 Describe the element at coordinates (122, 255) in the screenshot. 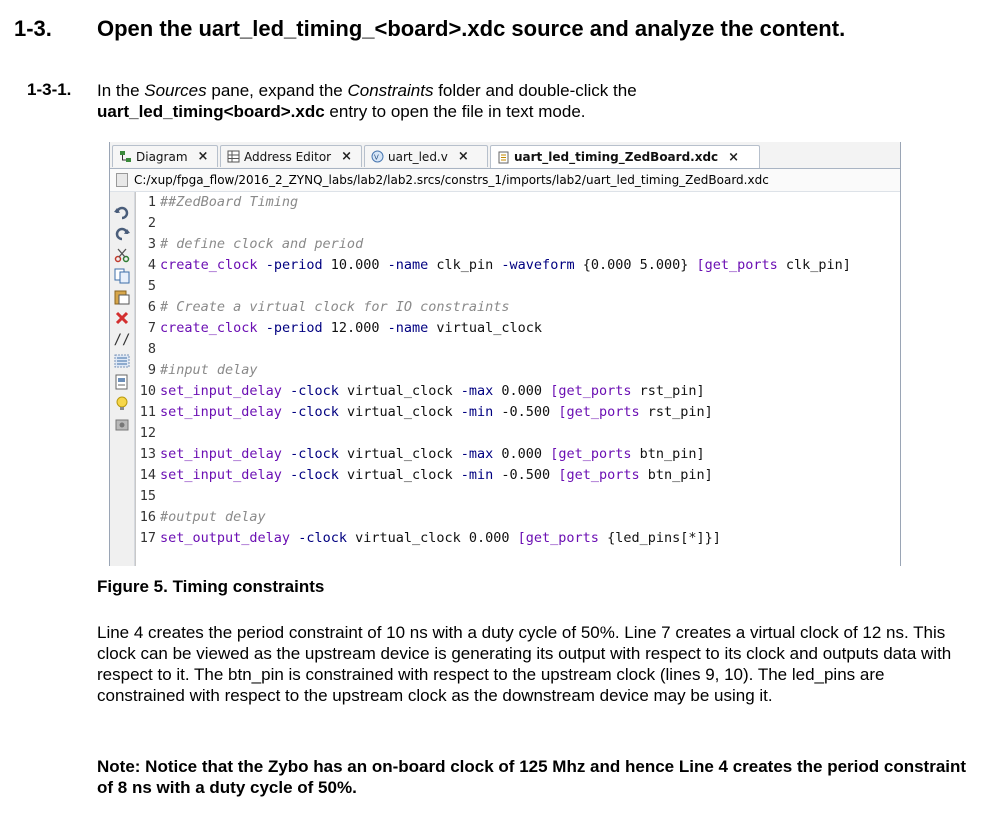

I see `cut-icon` at that location.